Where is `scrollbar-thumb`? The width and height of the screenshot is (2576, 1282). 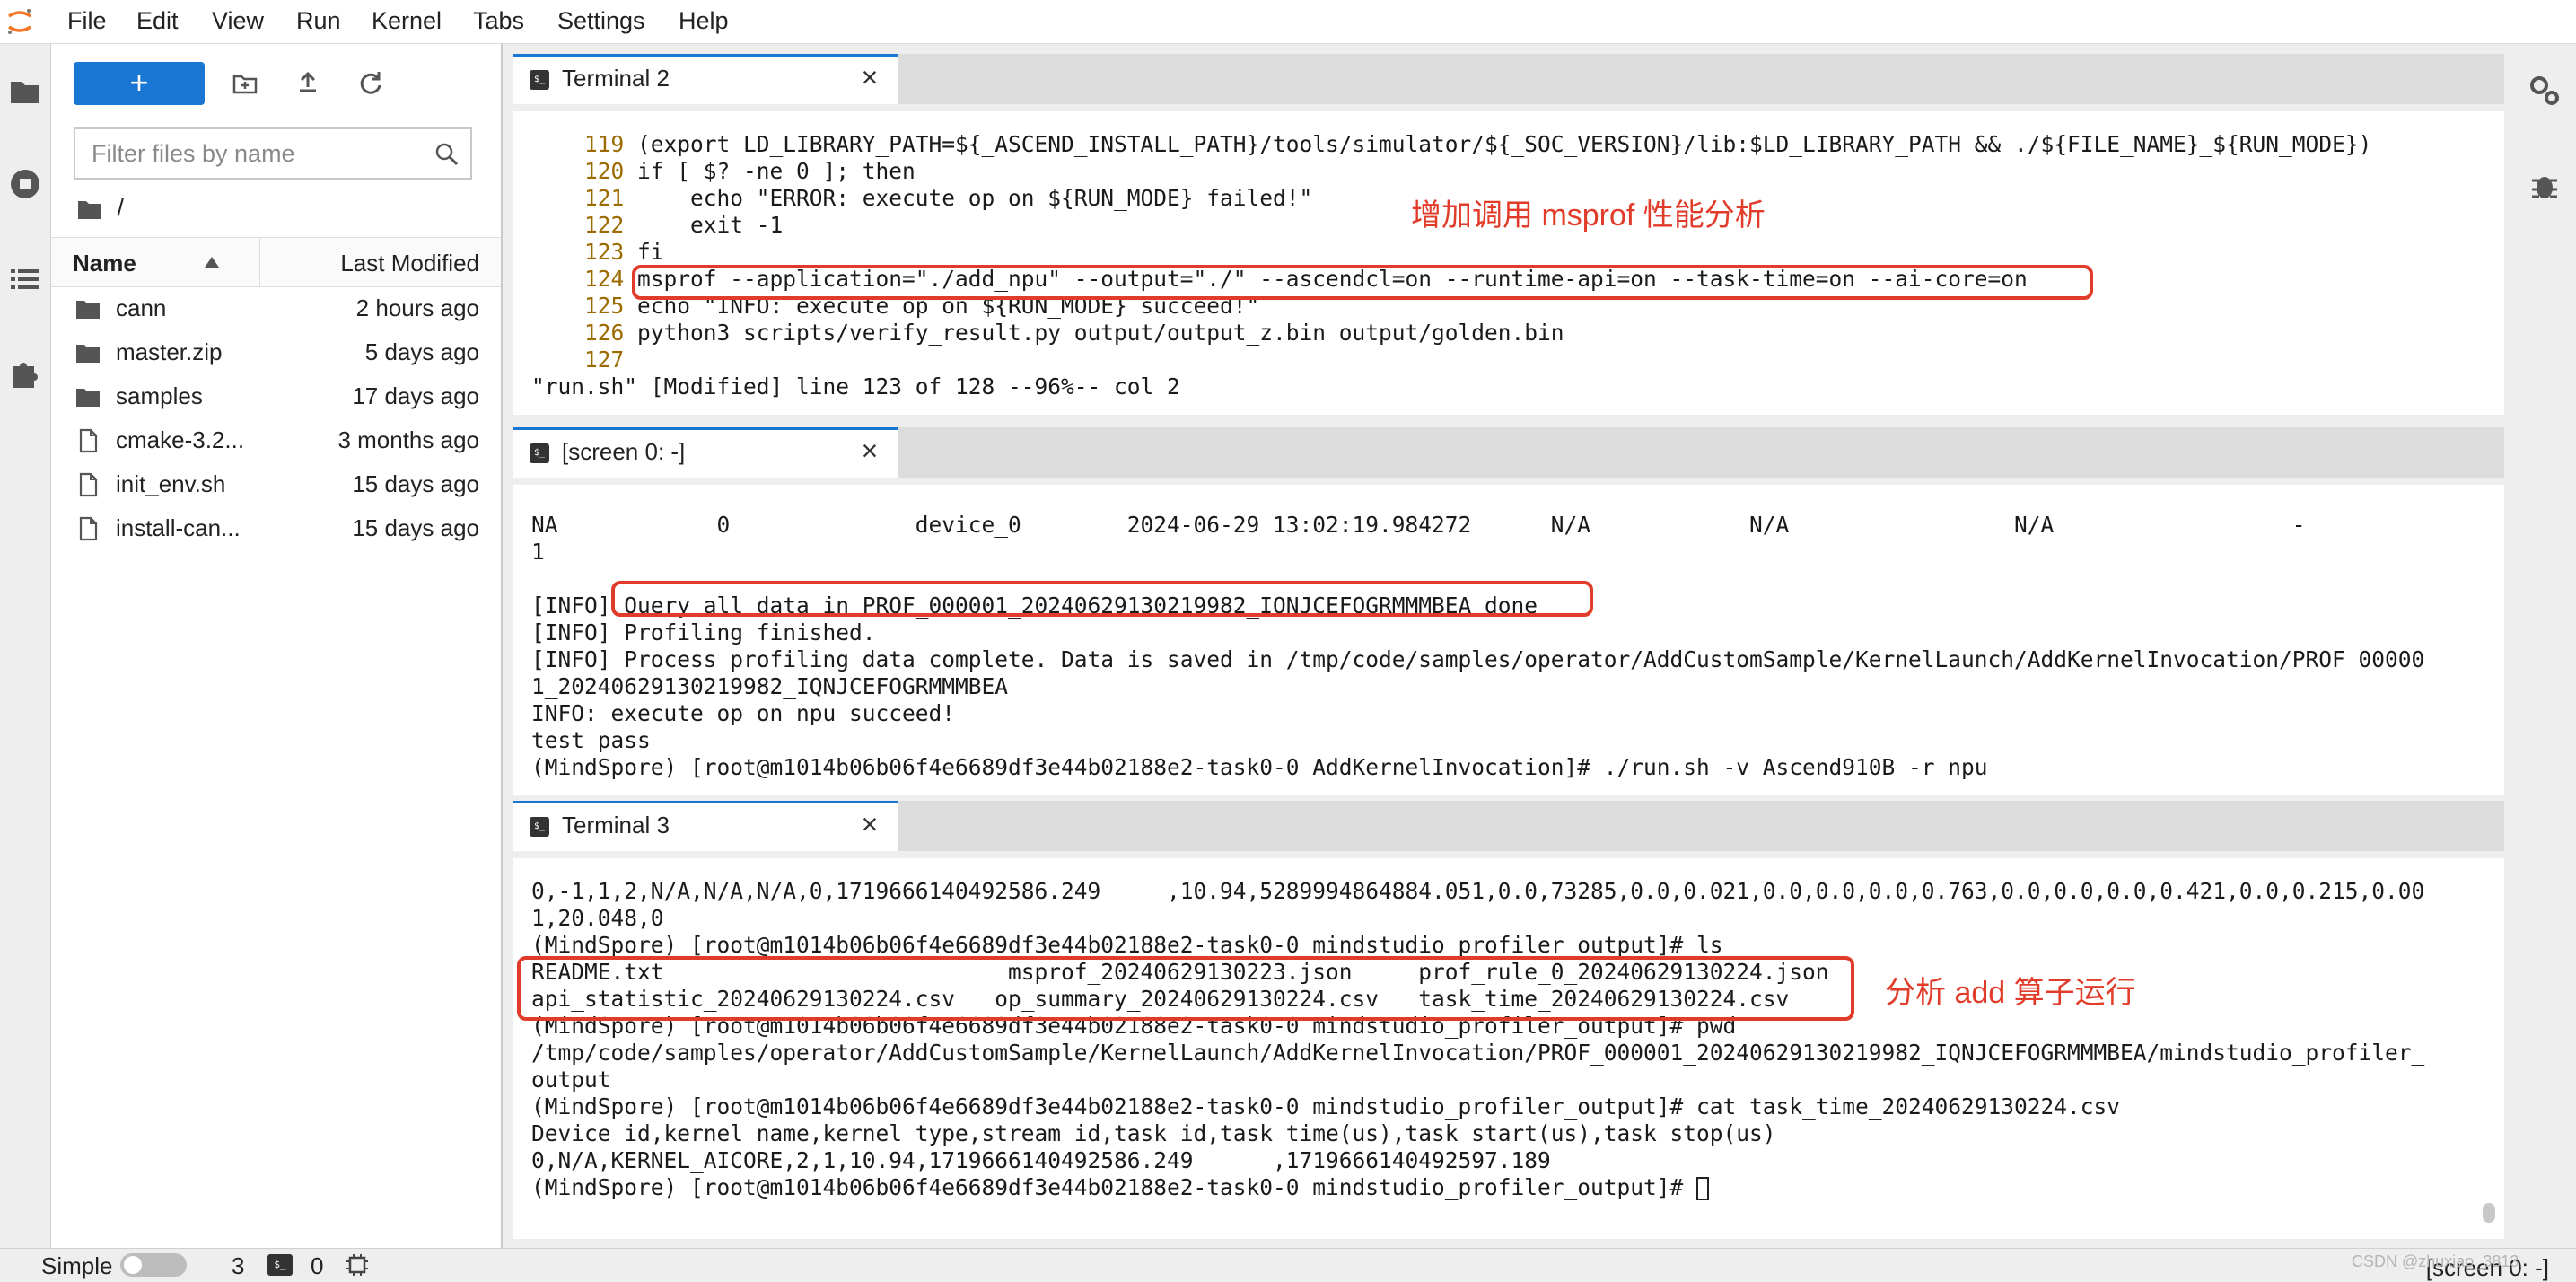 scrollbar-thumb is located at coordinates (2489, 1213).